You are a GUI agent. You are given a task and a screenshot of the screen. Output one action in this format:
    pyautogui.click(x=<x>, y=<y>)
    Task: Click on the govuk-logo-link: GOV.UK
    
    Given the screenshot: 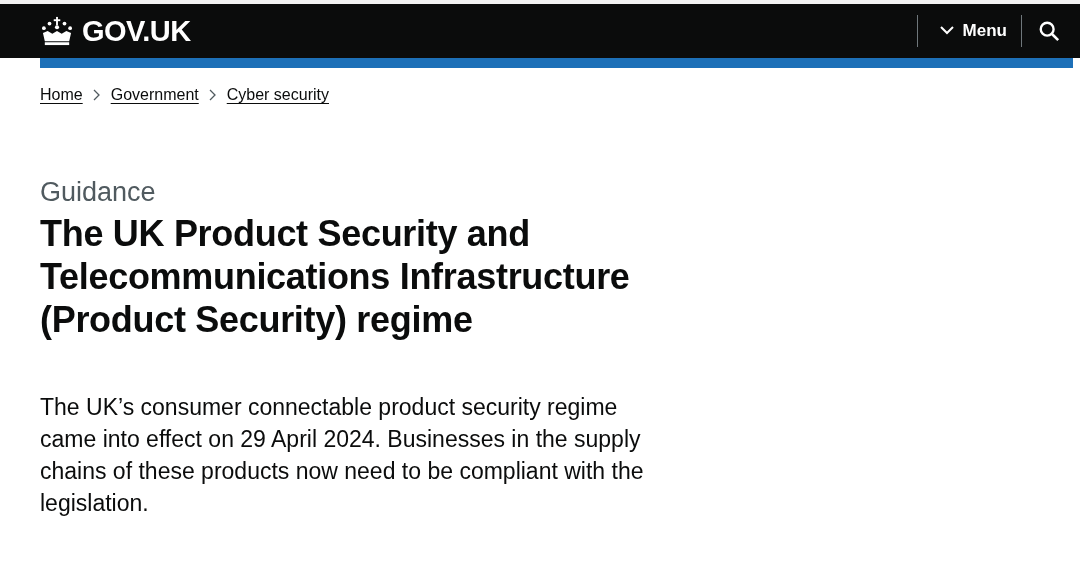 What is the action you would take?
    pyautogui.click(x=115, y=31)
    